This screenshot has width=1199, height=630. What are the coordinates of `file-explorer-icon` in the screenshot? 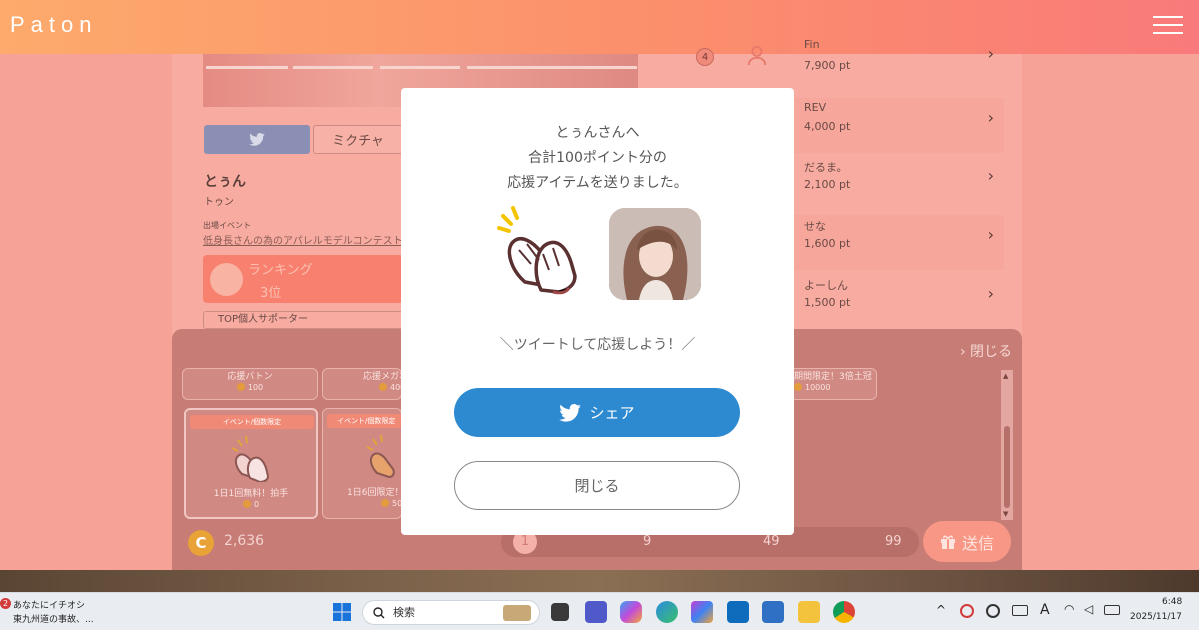 It's located at (809, 612).